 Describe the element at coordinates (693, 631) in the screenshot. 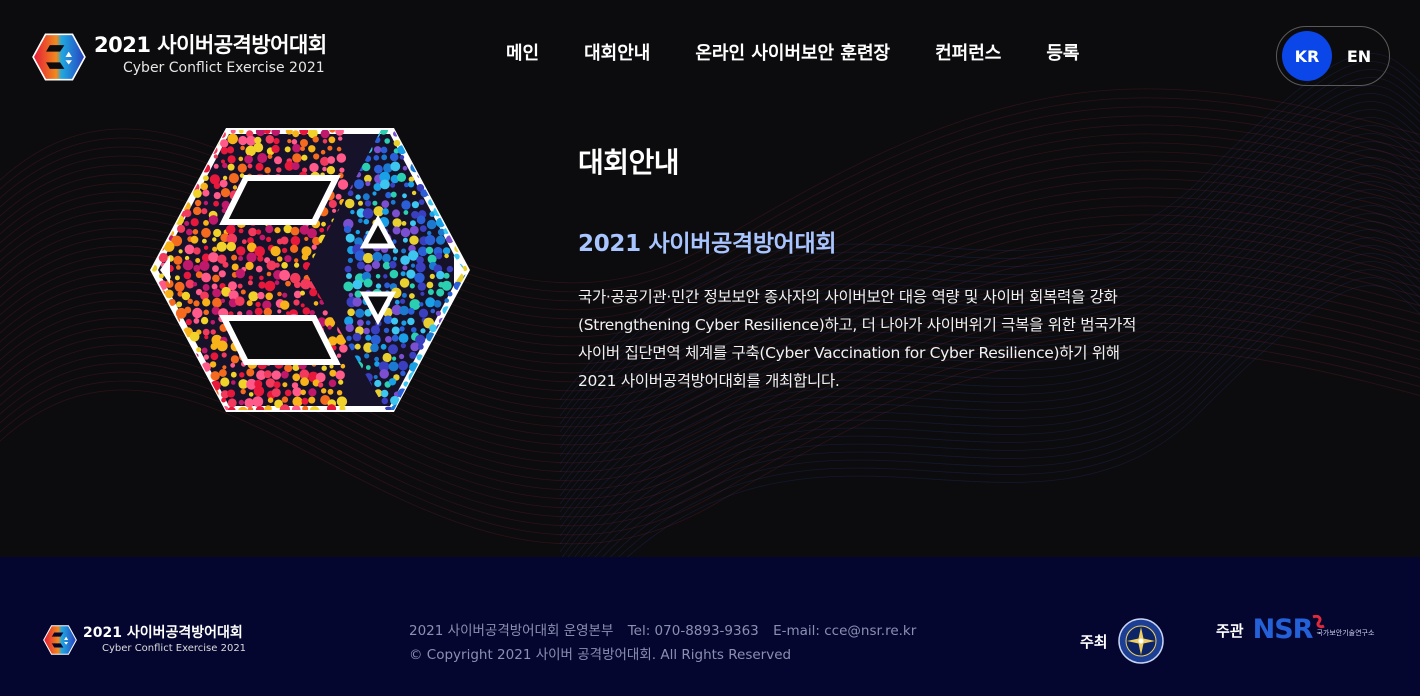

I see `footer-tel: Tel: 070-8893-9363` at that location.